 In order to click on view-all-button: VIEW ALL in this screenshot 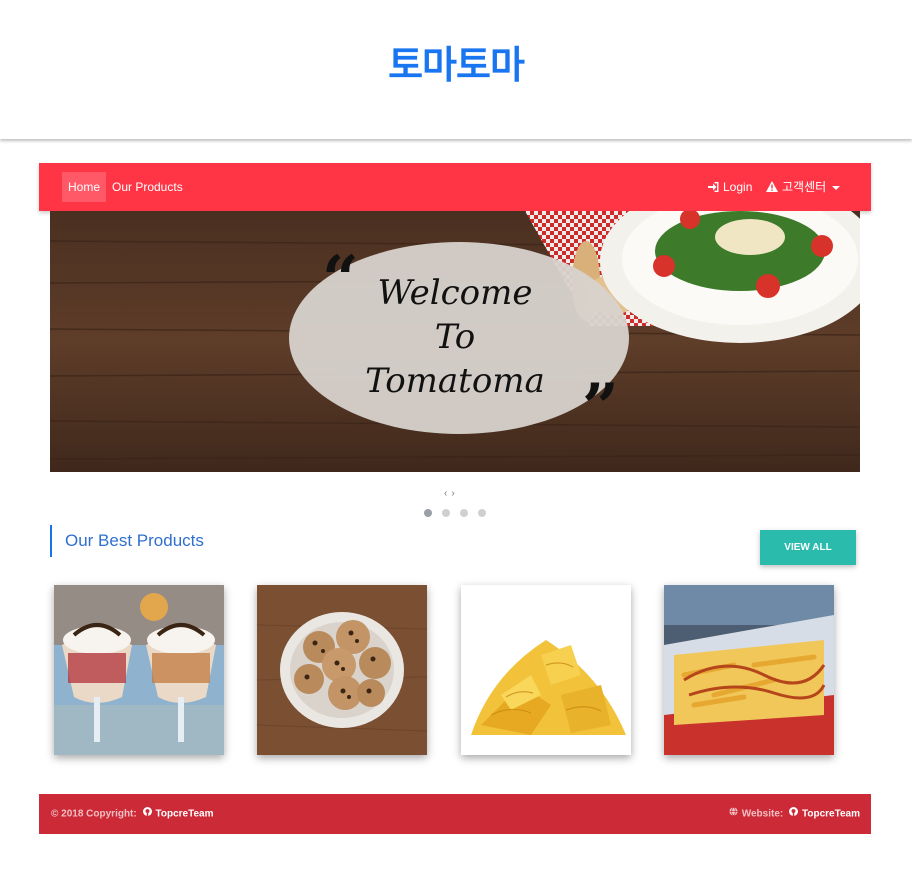, I will do `click(808, 547)`.